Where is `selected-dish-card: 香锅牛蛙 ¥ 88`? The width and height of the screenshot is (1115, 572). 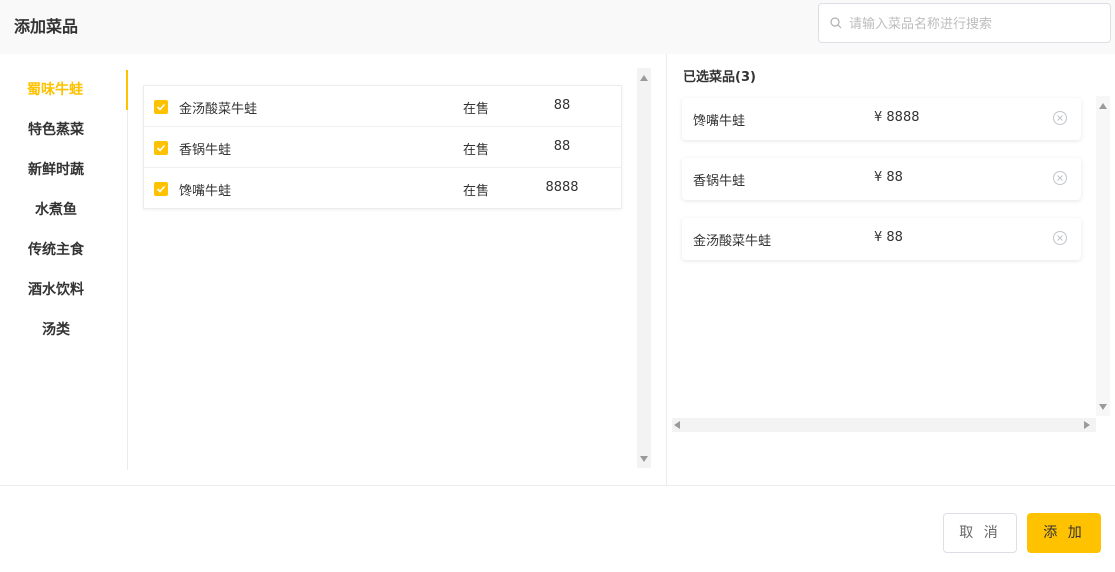
selected-dish-card: 香锅牛蛙 ¥ 88 is located at coordinates (881, 179).